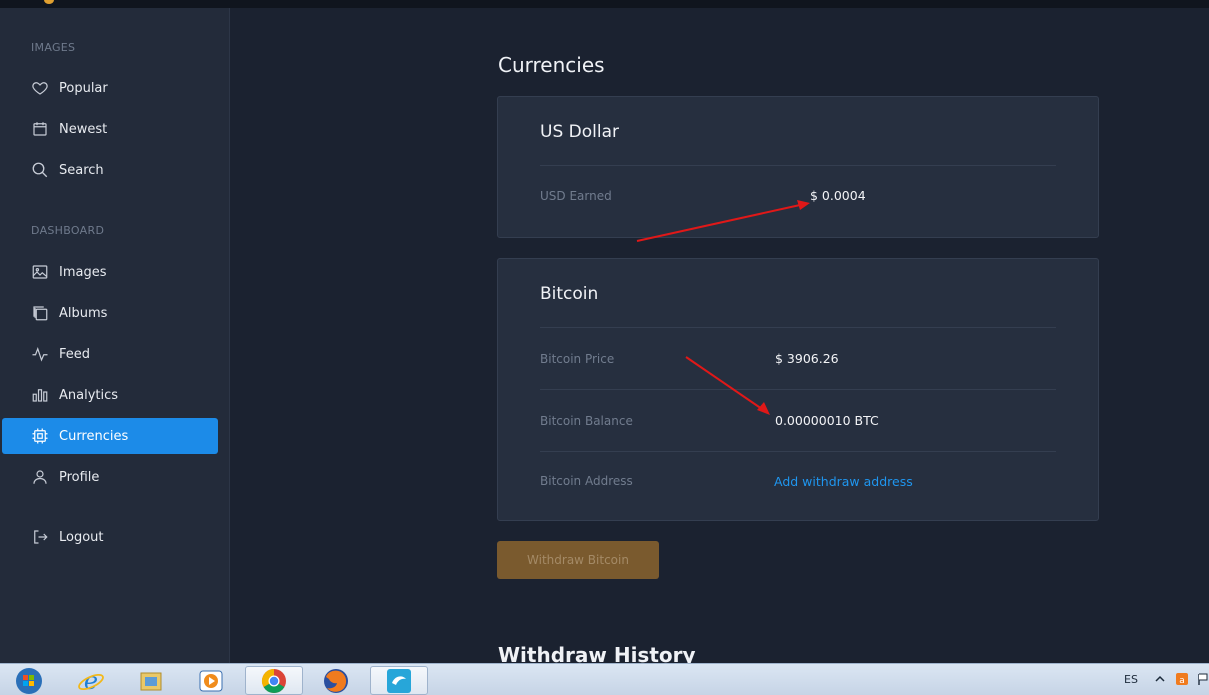  I want to click on sidebar-item-currencies: Currencies, so click(110, 436).